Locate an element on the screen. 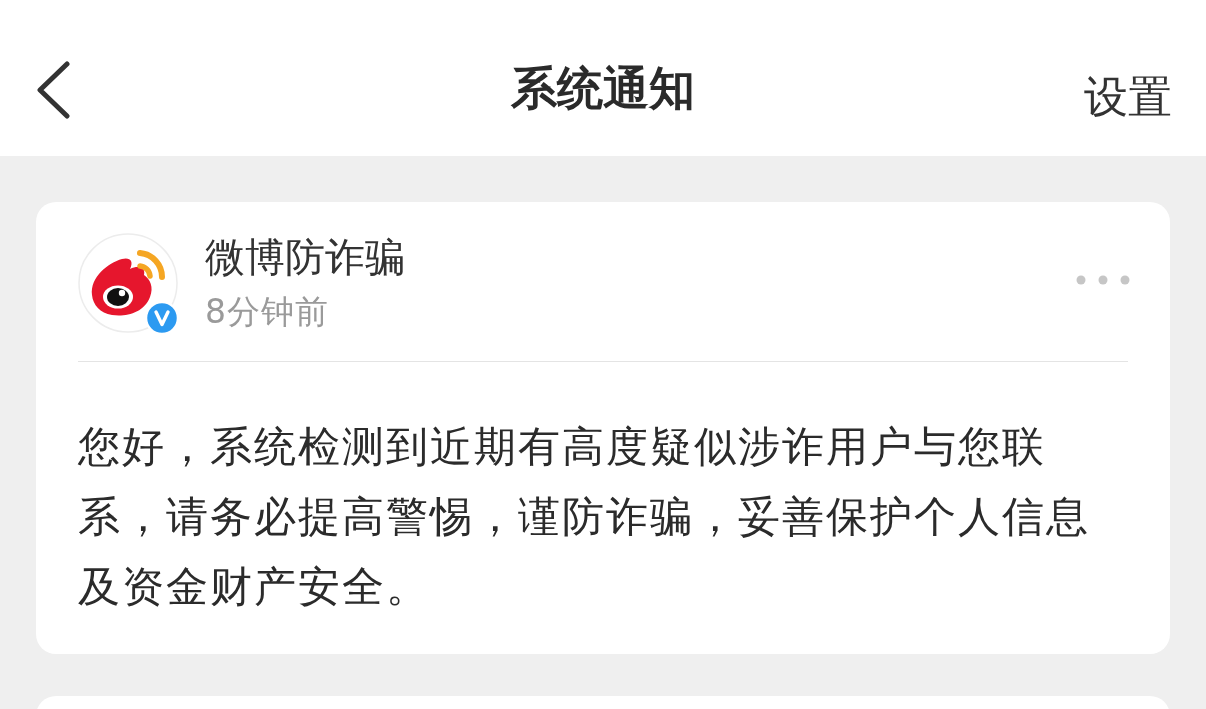 This screenshot has width=1206, height=709. back-icon is located at coordinates (53, 90).